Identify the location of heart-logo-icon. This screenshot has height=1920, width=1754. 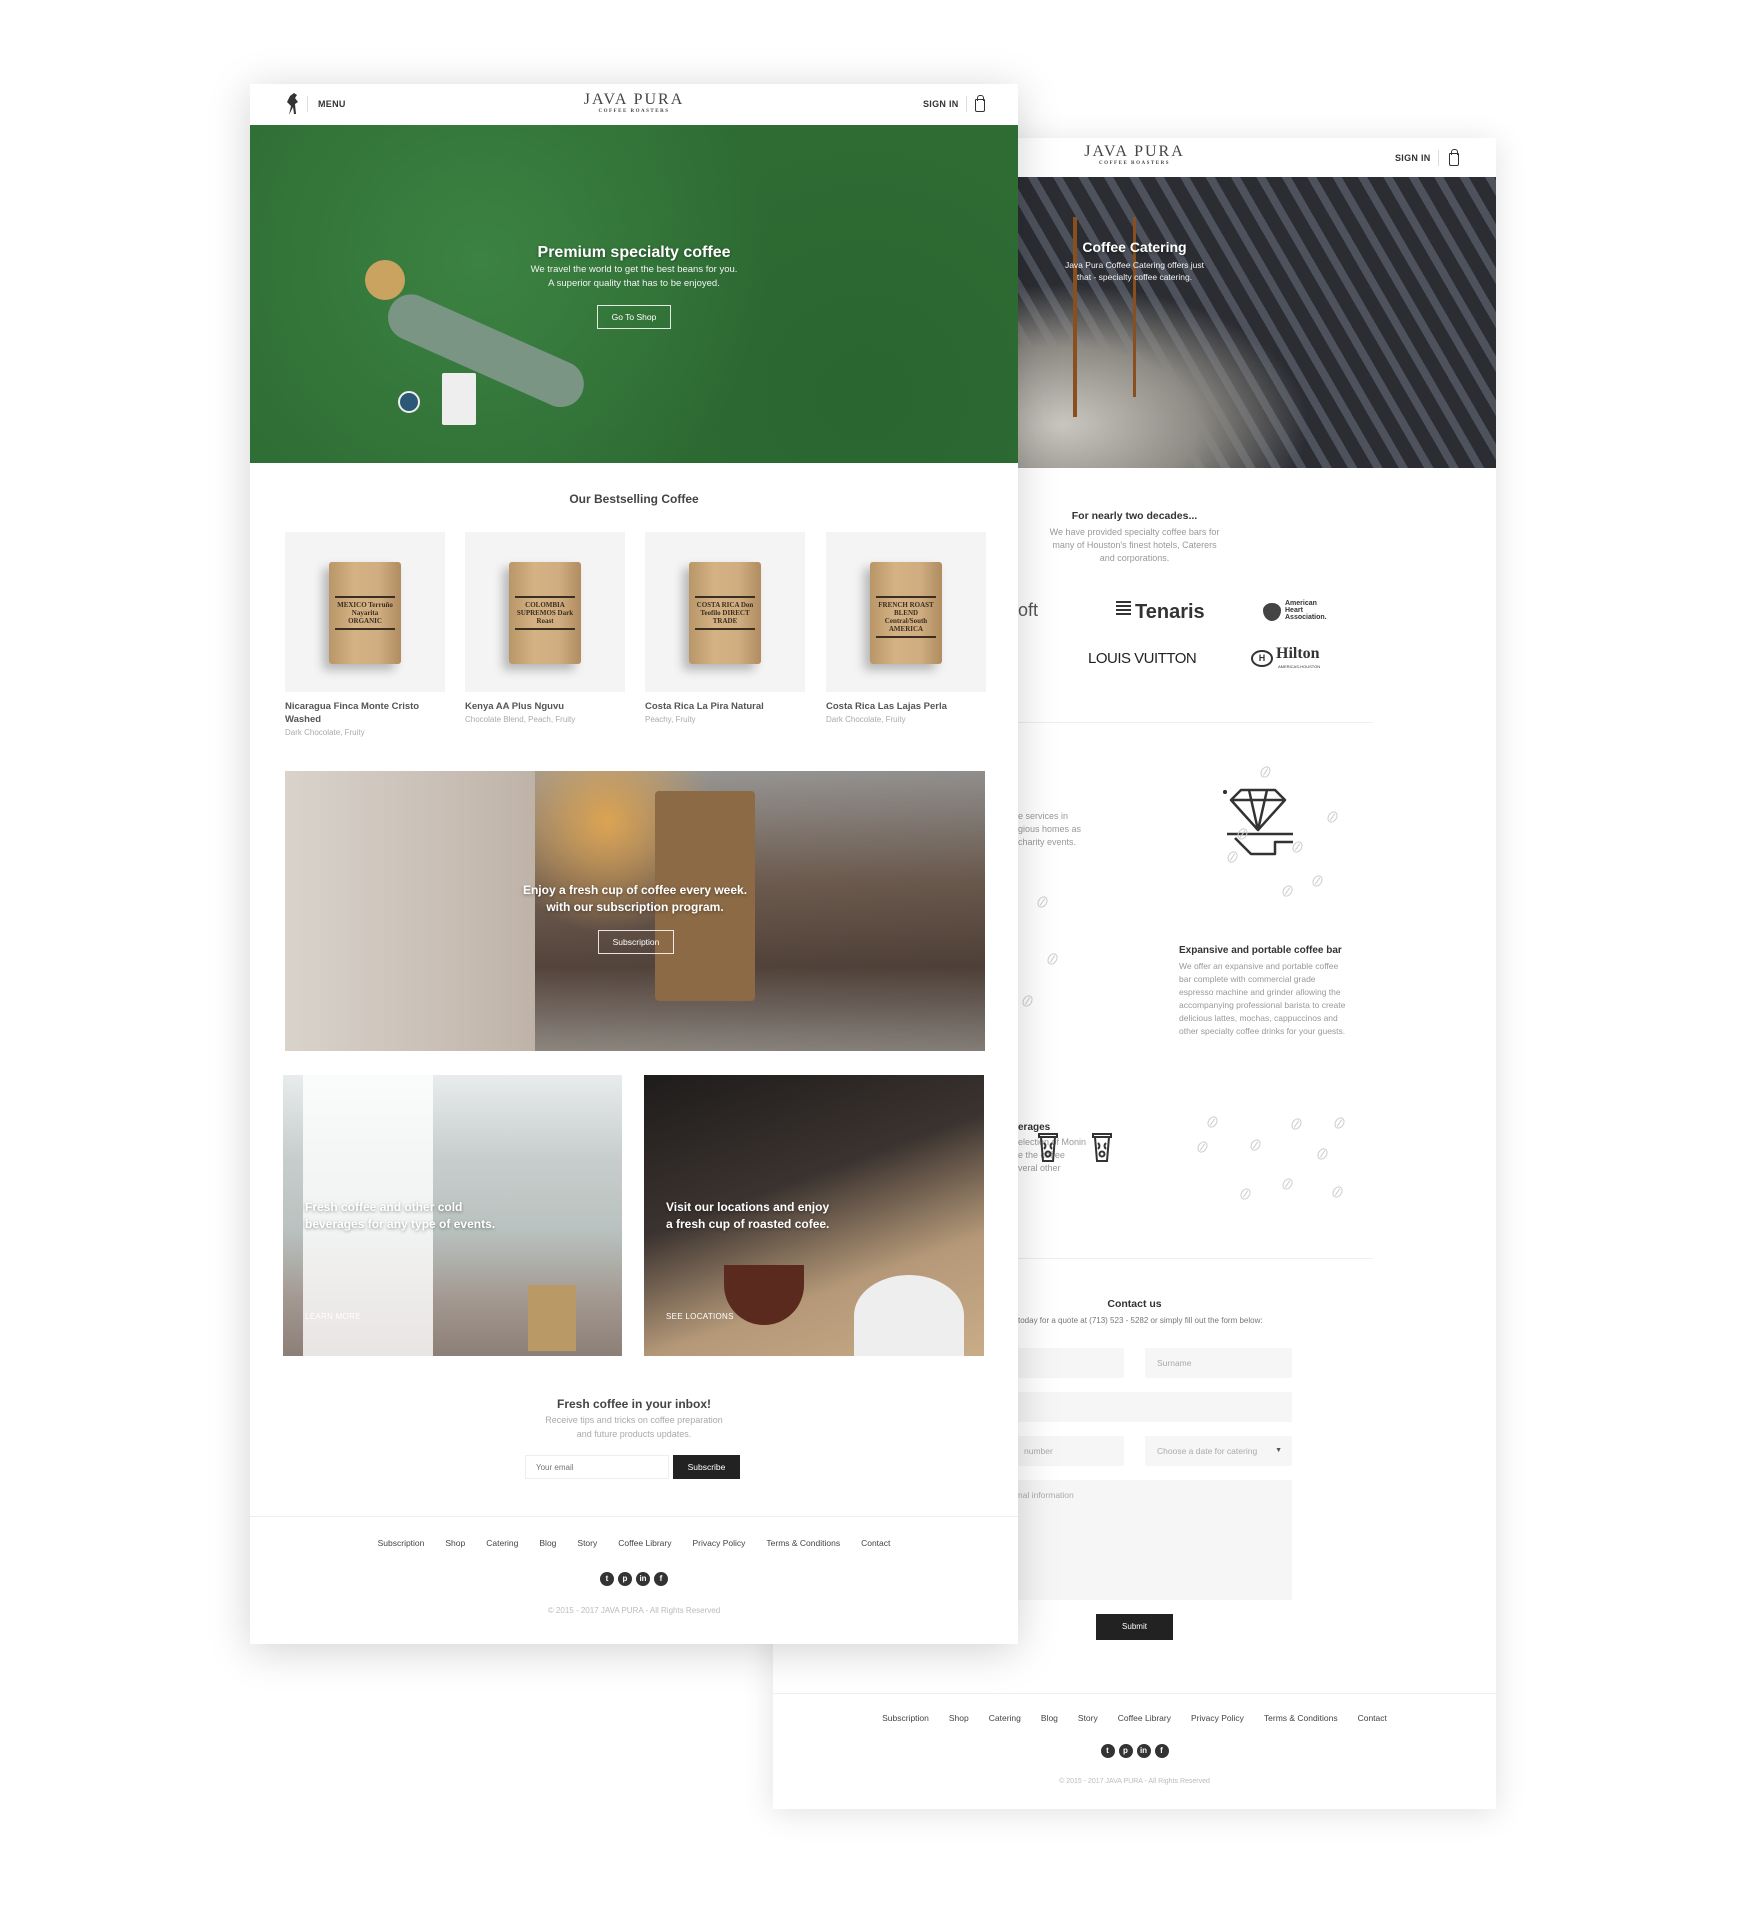
(1272, 612).